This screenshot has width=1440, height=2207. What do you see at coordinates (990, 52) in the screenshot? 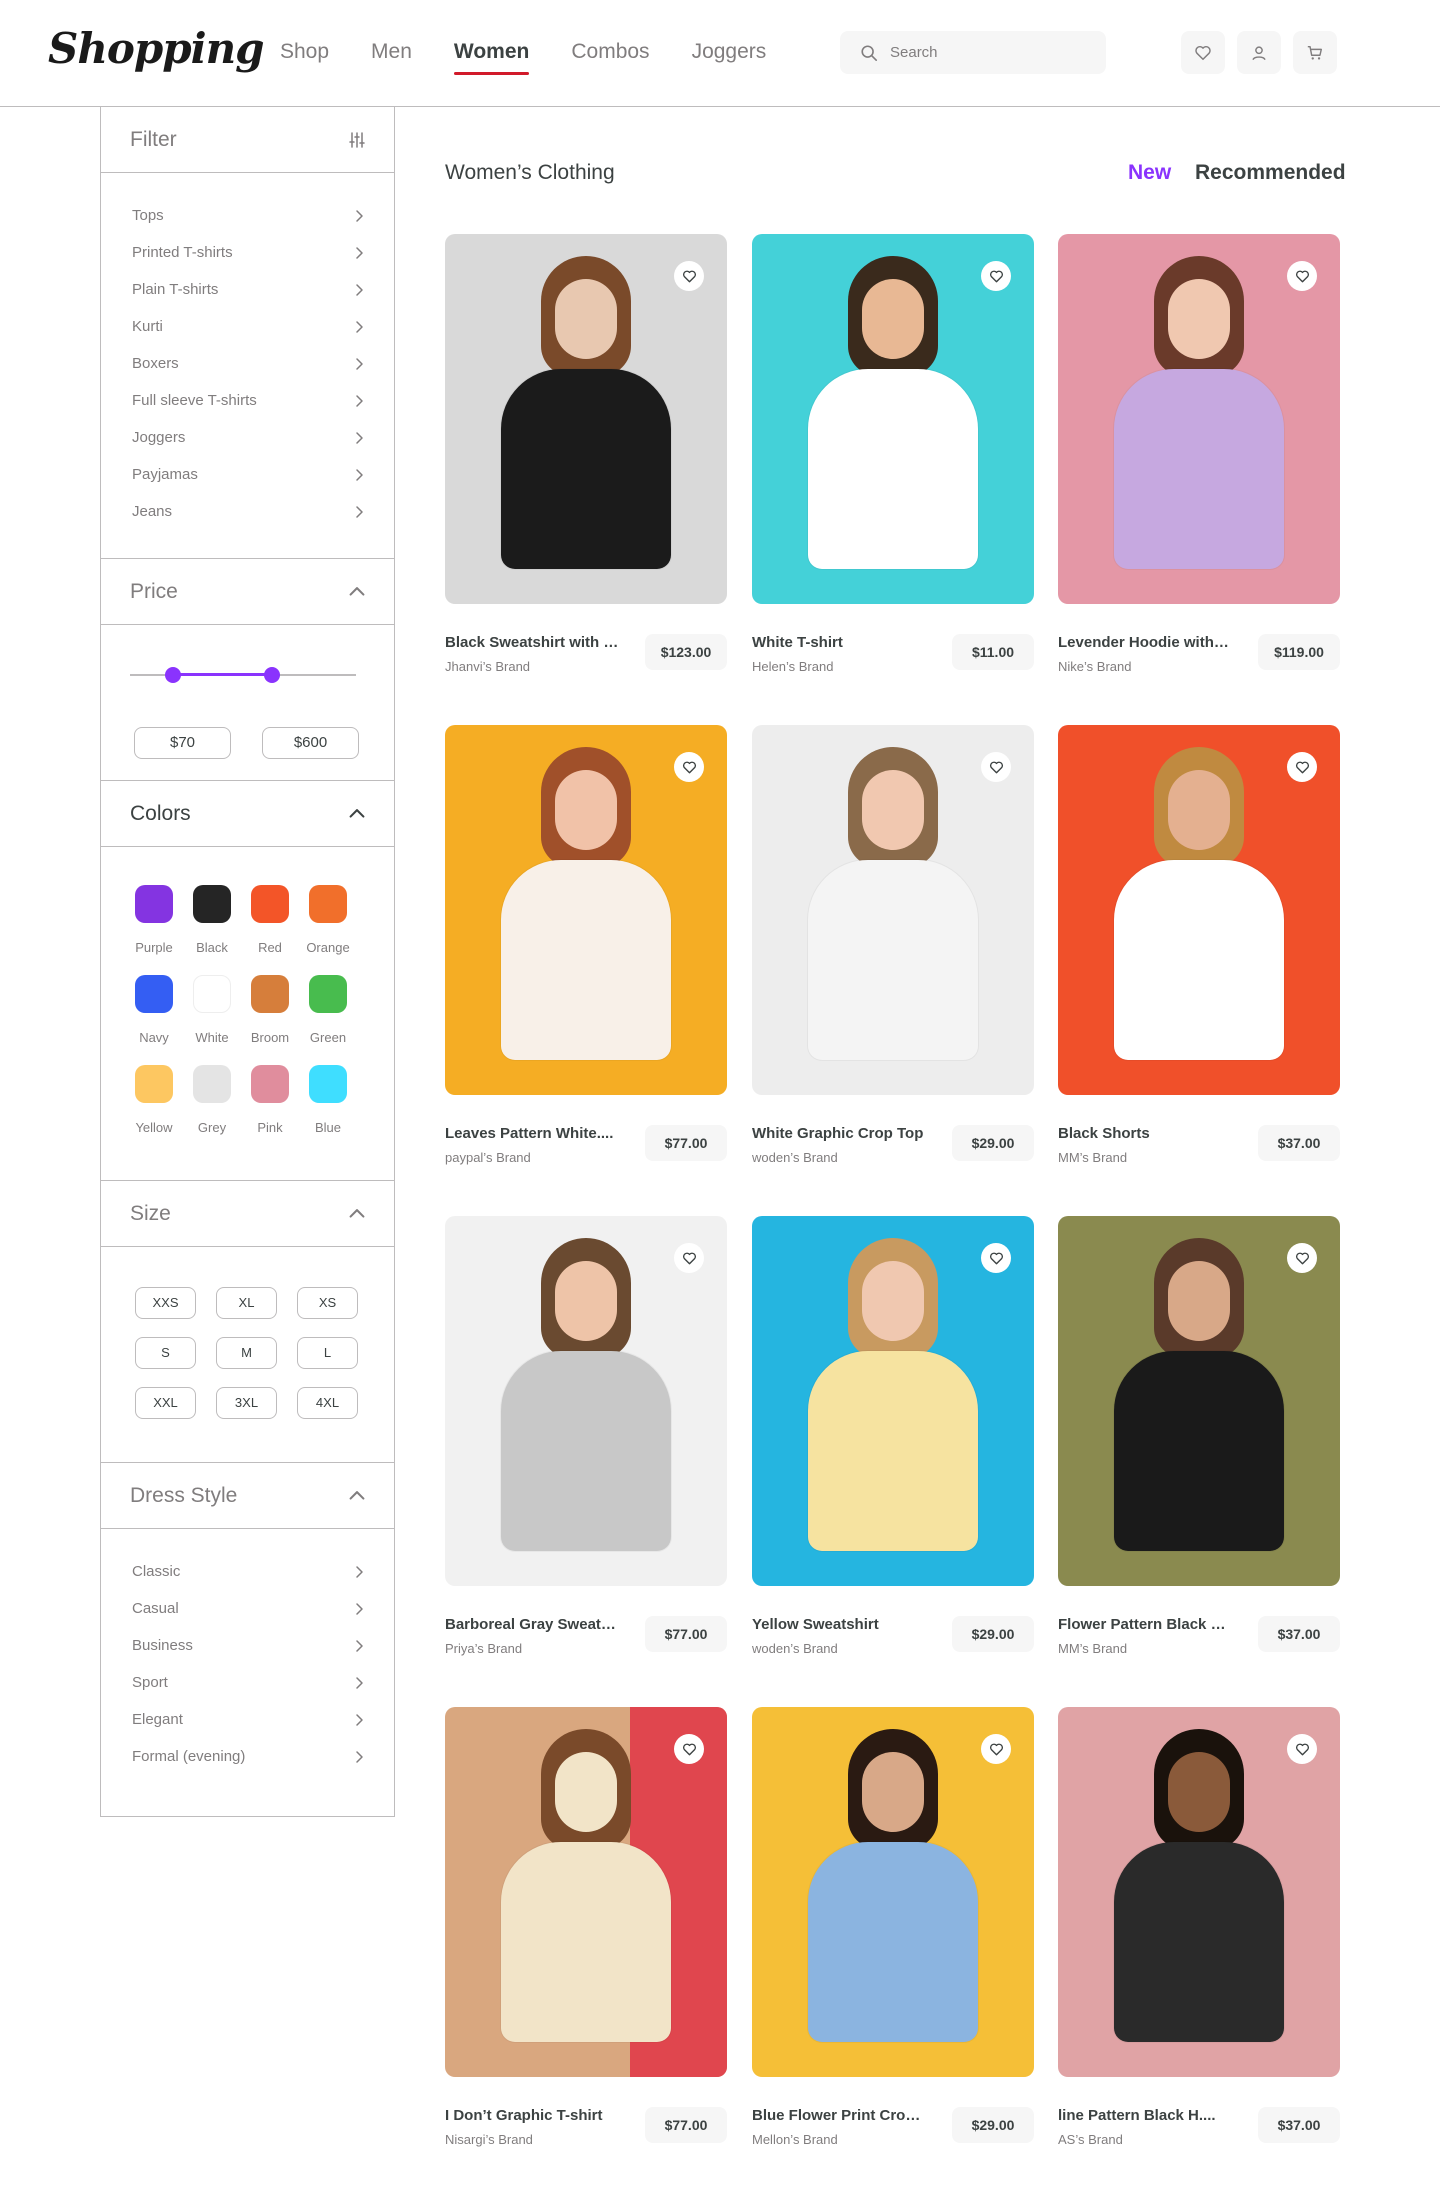
I see `search-input` at bounding box center [990, 52].